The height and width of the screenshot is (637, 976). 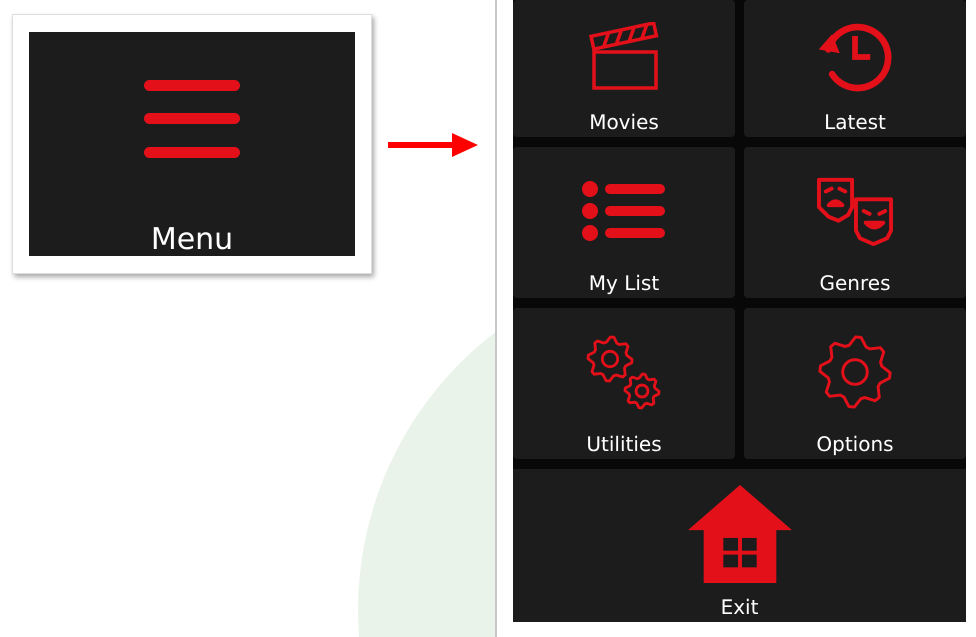 I want to click on menu-tile: Genres, so click(x=855, y=222).